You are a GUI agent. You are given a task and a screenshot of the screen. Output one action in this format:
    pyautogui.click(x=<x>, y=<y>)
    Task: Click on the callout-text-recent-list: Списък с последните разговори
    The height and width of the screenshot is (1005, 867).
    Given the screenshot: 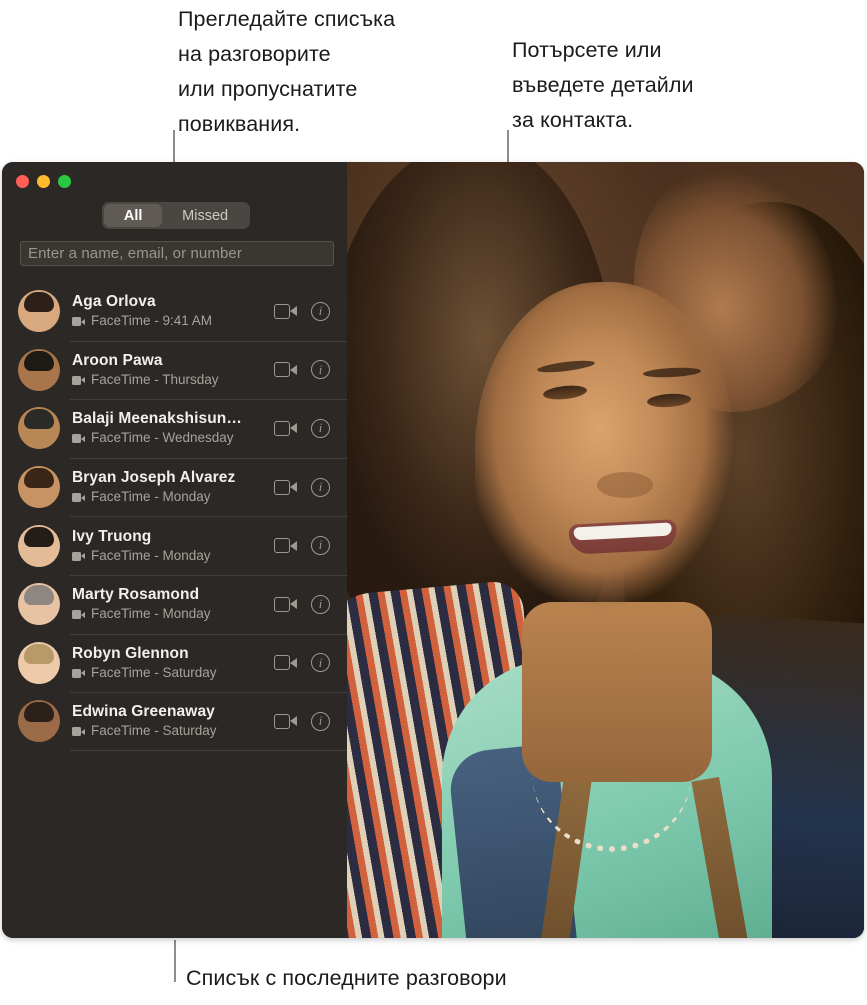 What is the action you would take?
    pyautogui.click(x=346, y=978)
    